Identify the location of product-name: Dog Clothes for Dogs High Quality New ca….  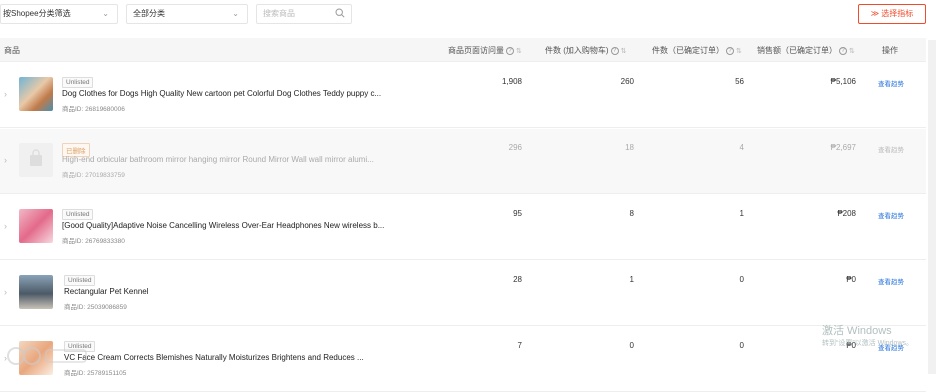
(221, 93).